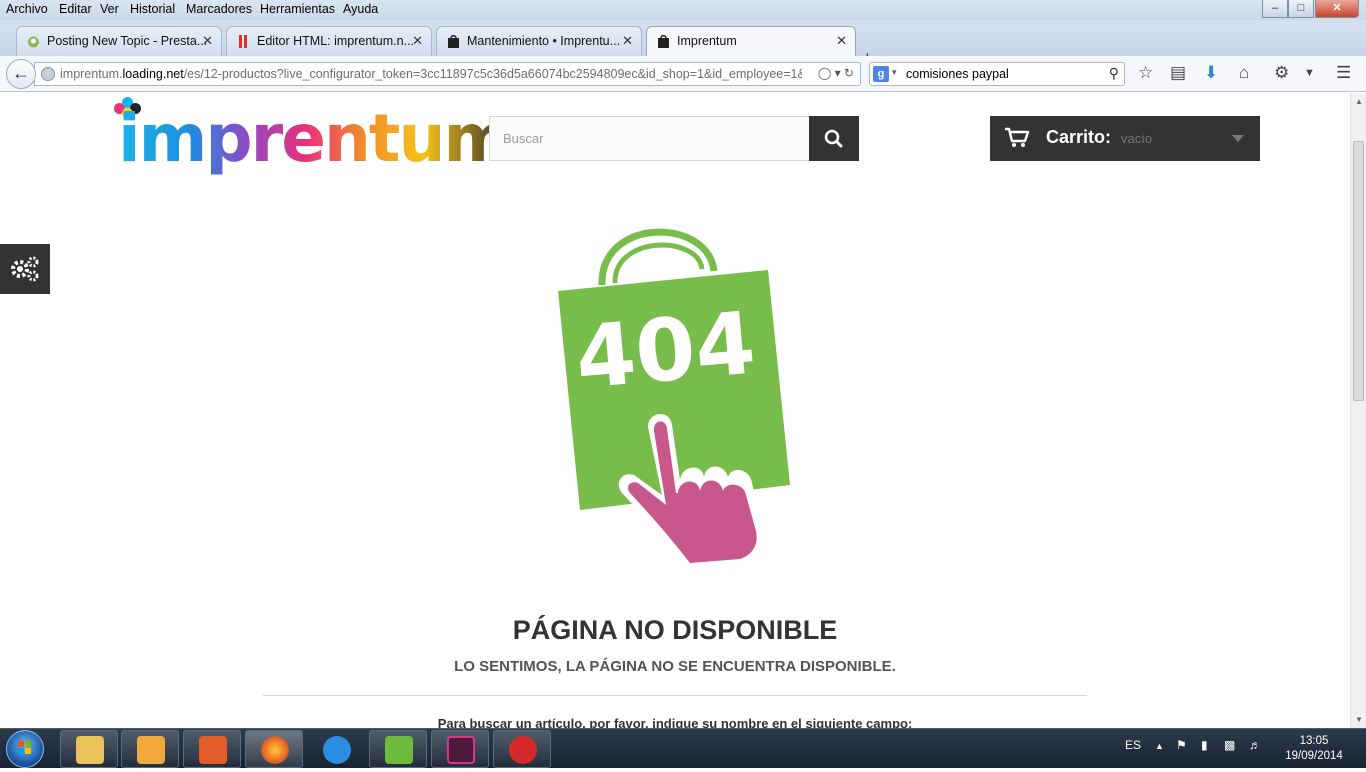 The width and height of the screenshot is (1366, 772). I want to click on search-engine-bar: g ▾ comisiones paypal ⚲, so click(997, 74).